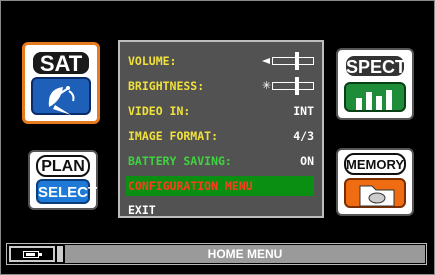  Describe the element at coordinates (375, 164) in the screenshot. I see `memory-label: MEMORY` at that location.